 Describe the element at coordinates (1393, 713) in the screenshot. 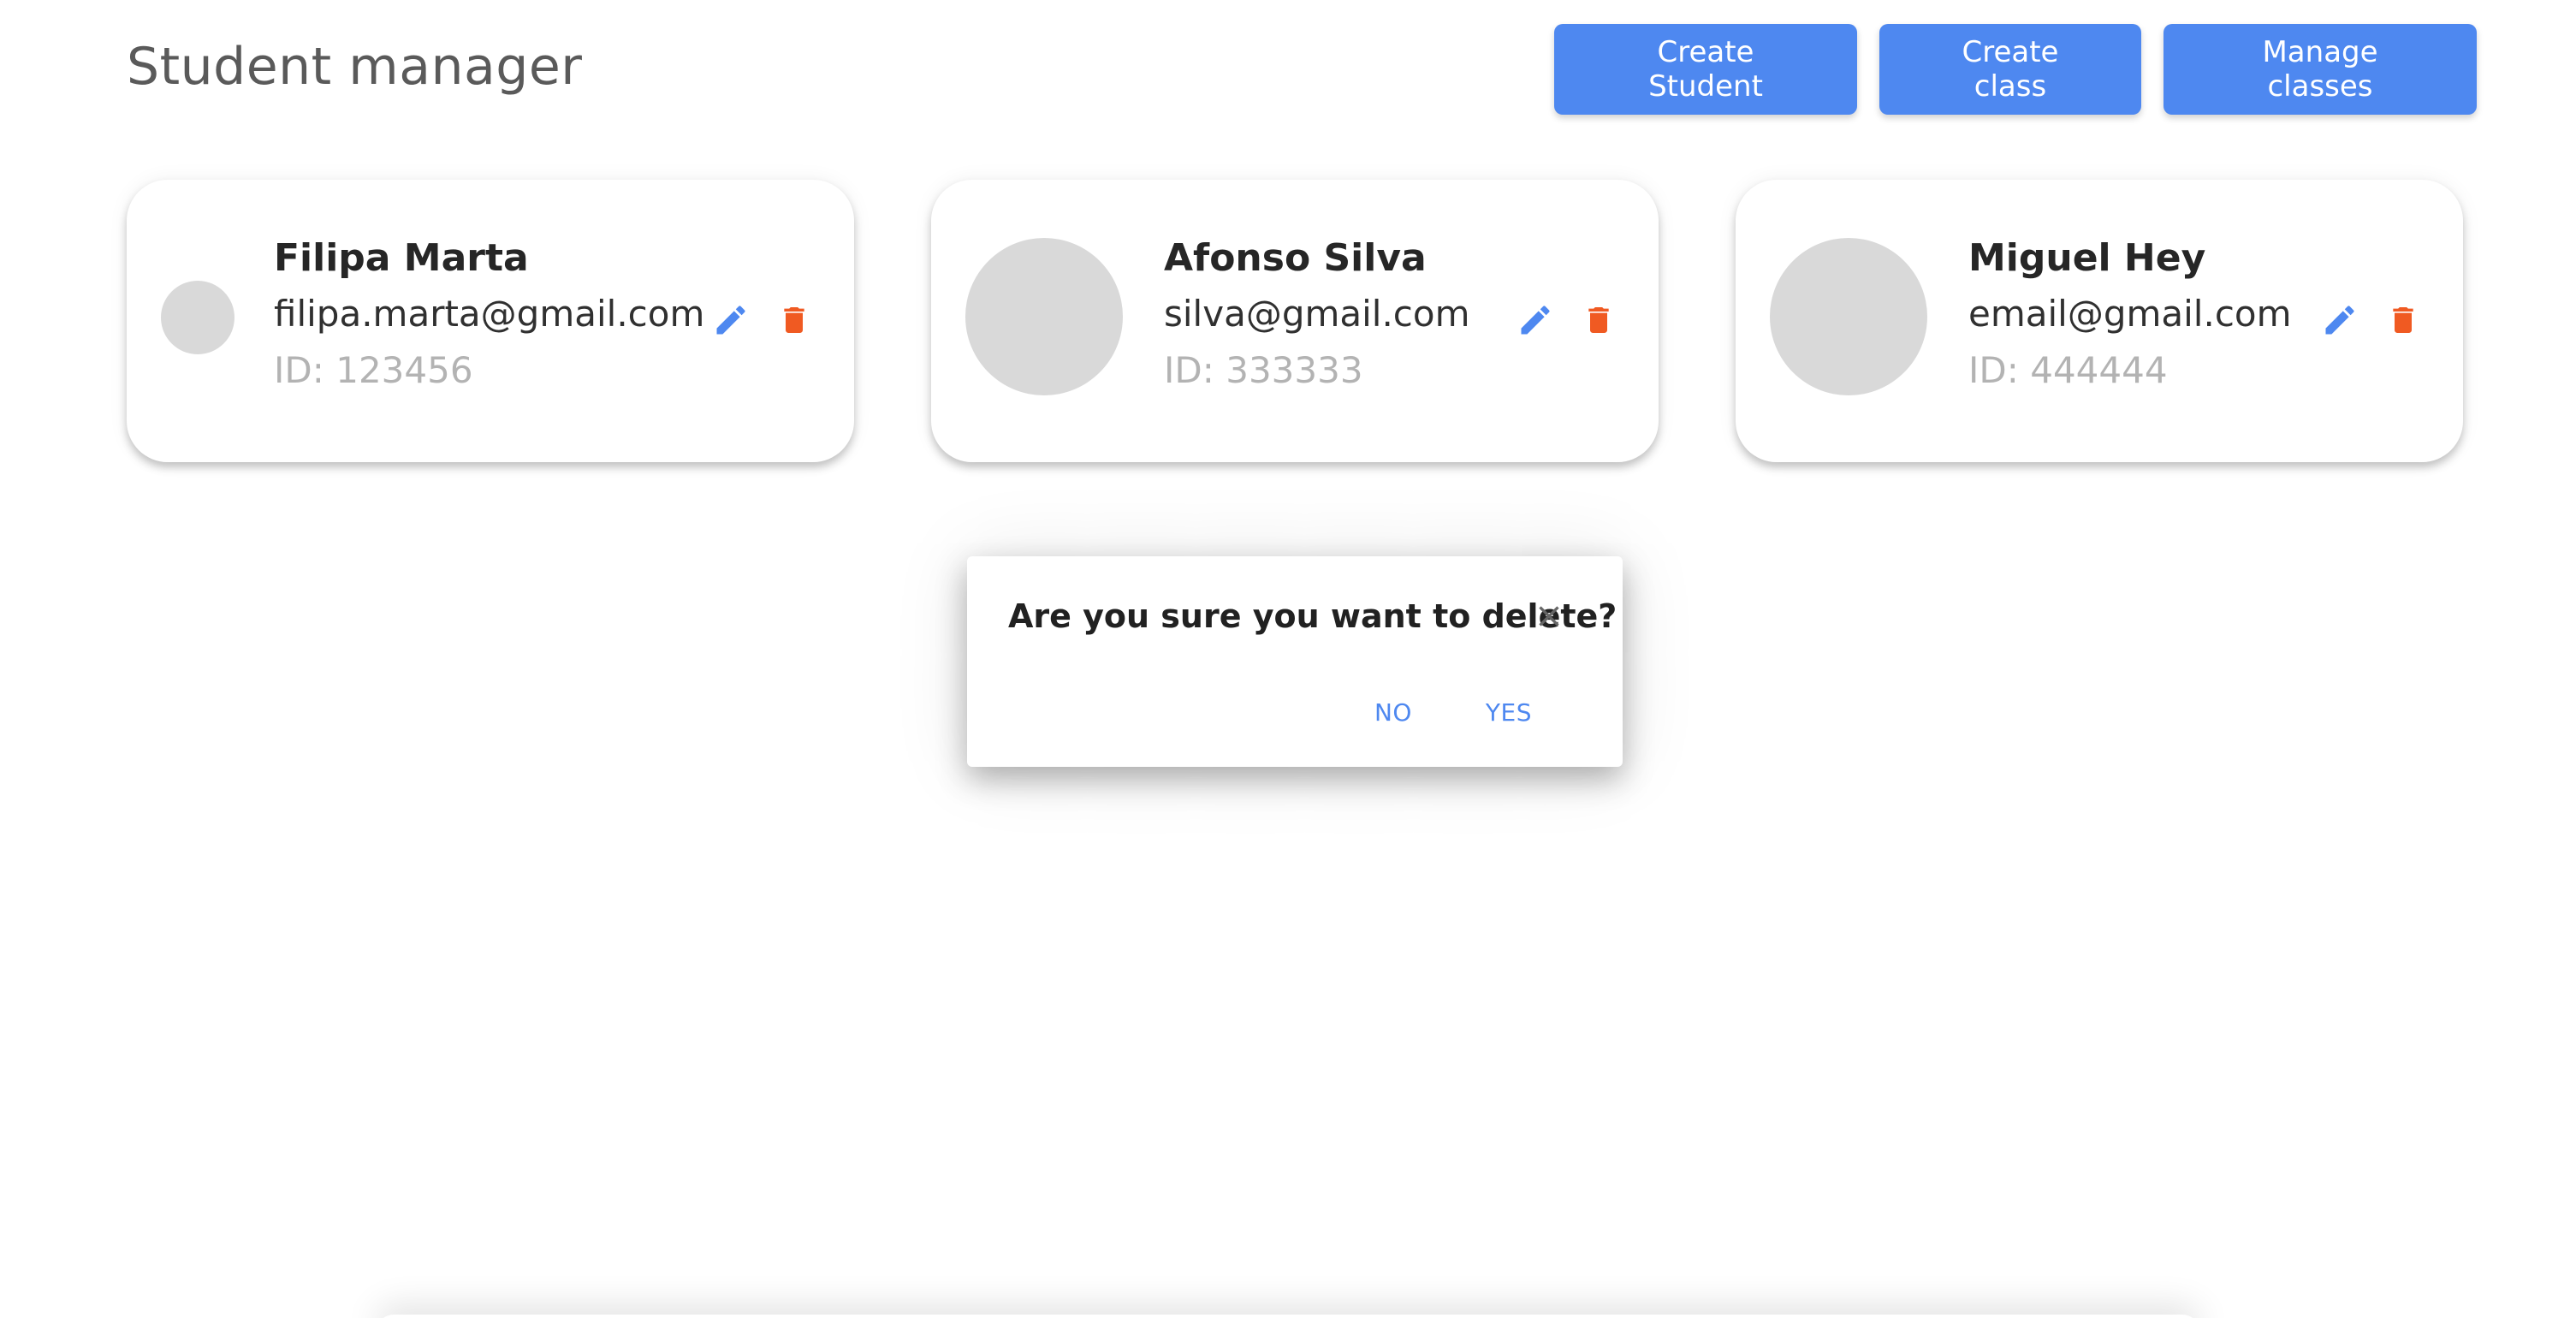

I see `no-button: NO` at that location.